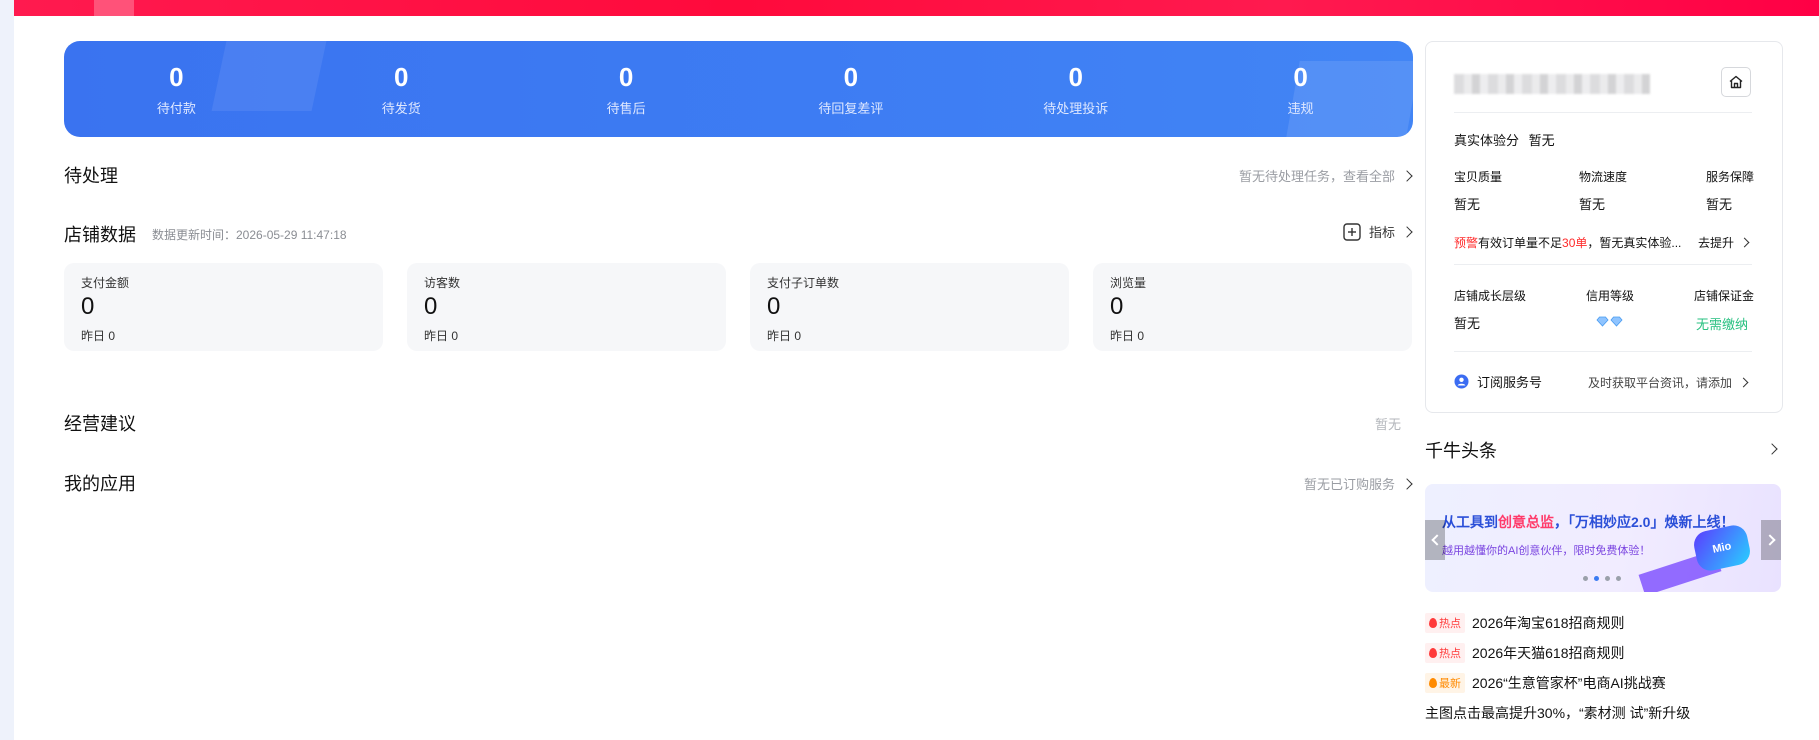 Image resolution: width=1819 pixels, height=740 pixels. I want to click on shop-data-title: 店铺数据, so click(100, 235).